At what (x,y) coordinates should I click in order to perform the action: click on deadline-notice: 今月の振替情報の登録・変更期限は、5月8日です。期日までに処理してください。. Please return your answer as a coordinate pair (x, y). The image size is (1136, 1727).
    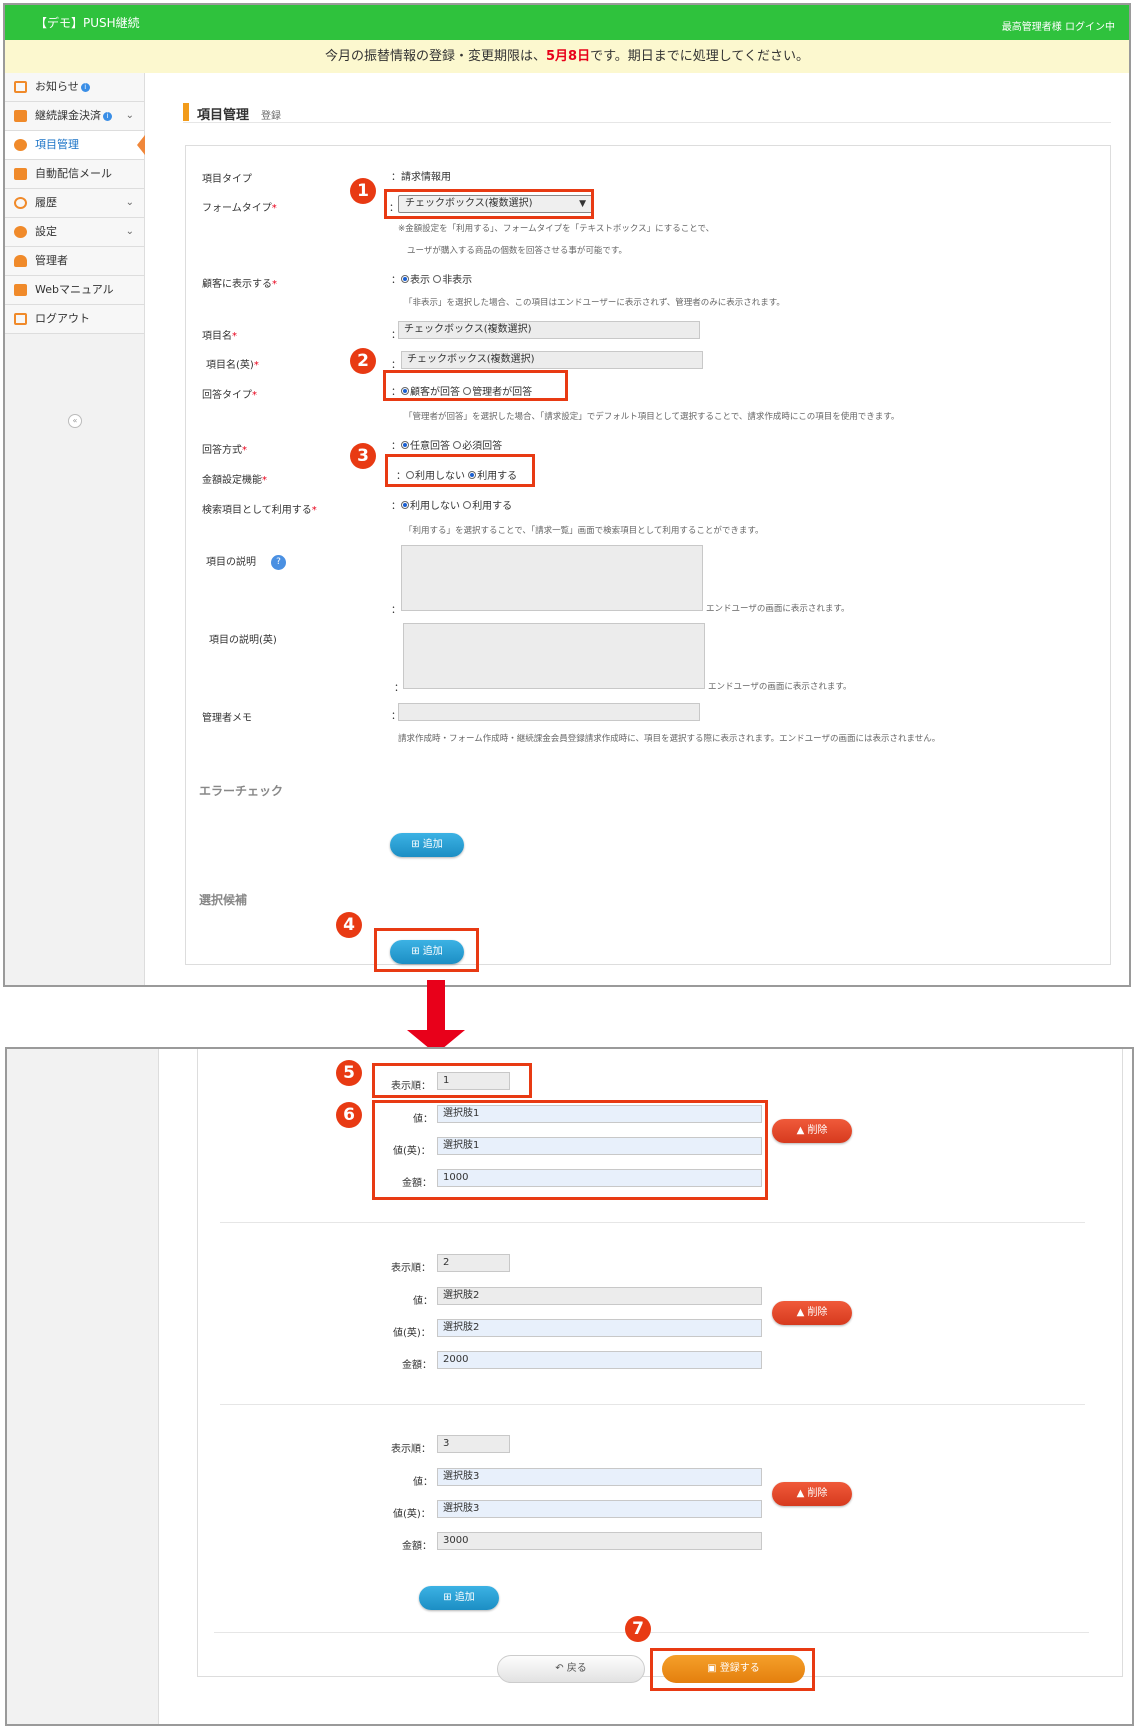
    Looking at the image, I should click on (567, 56).